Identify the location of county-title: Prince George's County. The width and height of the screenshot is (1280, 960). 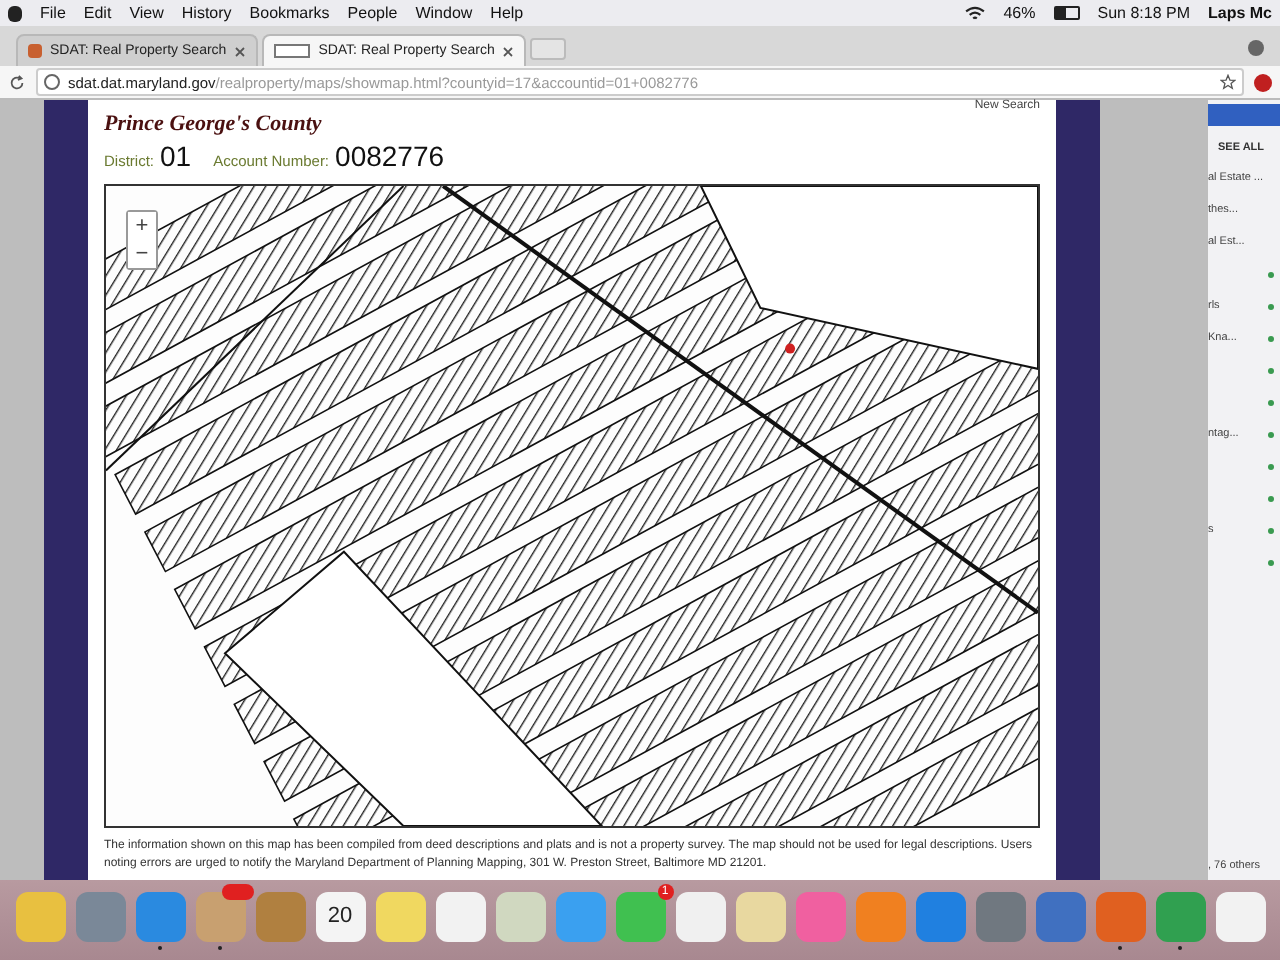
(214, 124).